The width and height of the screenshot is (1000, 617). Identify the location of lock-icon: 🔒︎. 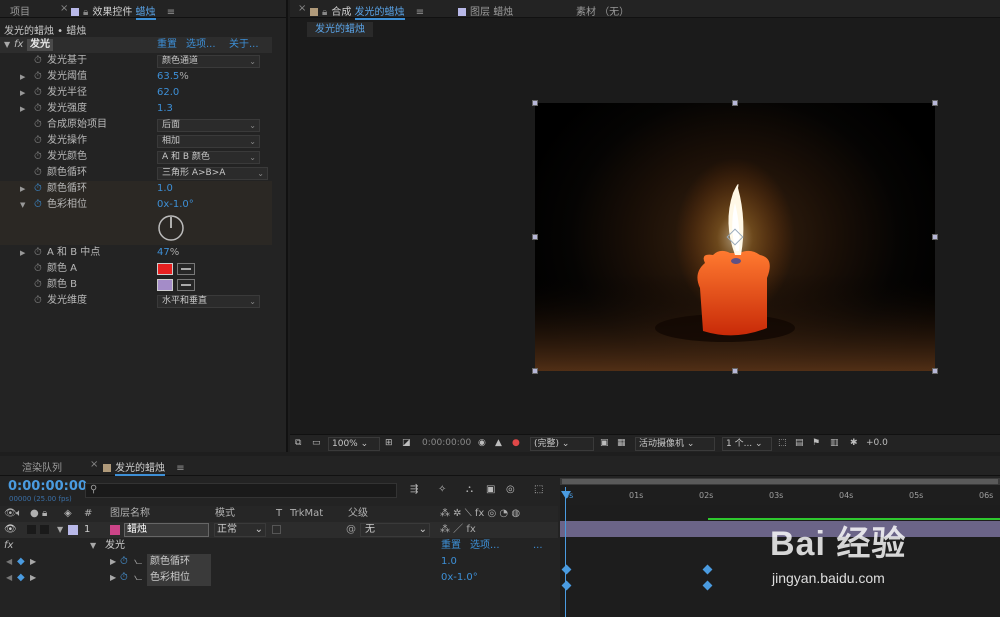
(44, 514).